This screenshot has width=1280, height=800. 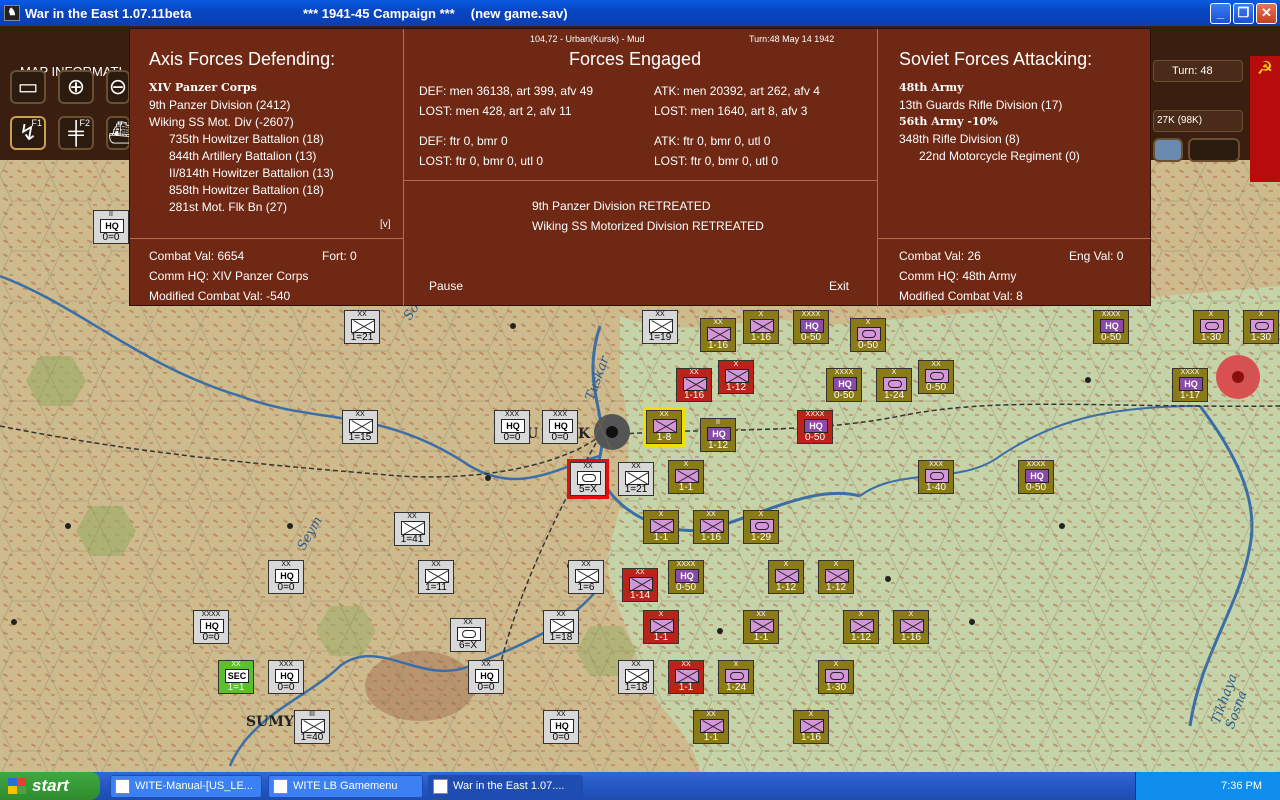 I want to click on rail-mode-button: F2 ╪, so click(x=76, y=133).